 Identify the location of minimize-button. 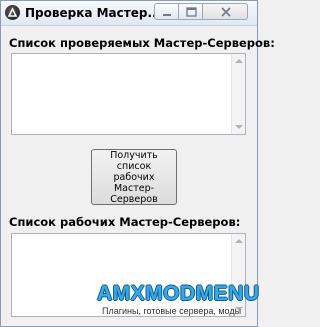
(166, 11).